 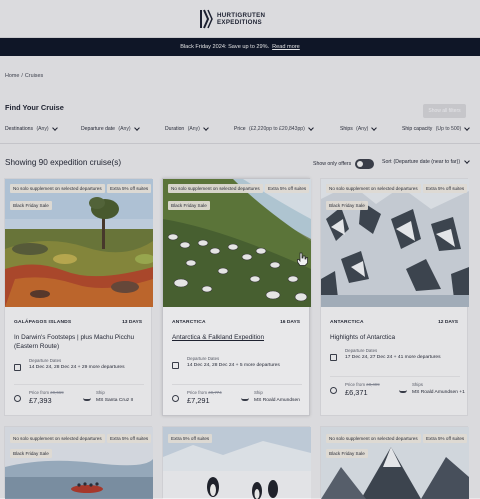 What do you see at coordinates (63, 162) in the screenshot?
I see `results-count: Showing 90 expedition cruise(s)` at bounding box center [63, 162].